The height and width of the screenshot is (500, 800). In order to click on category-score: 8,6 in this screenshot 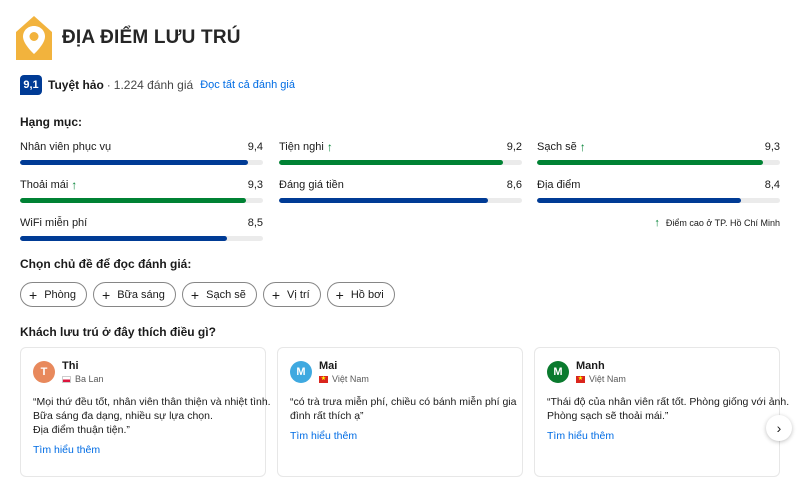, I will do `click(514, 185)`.